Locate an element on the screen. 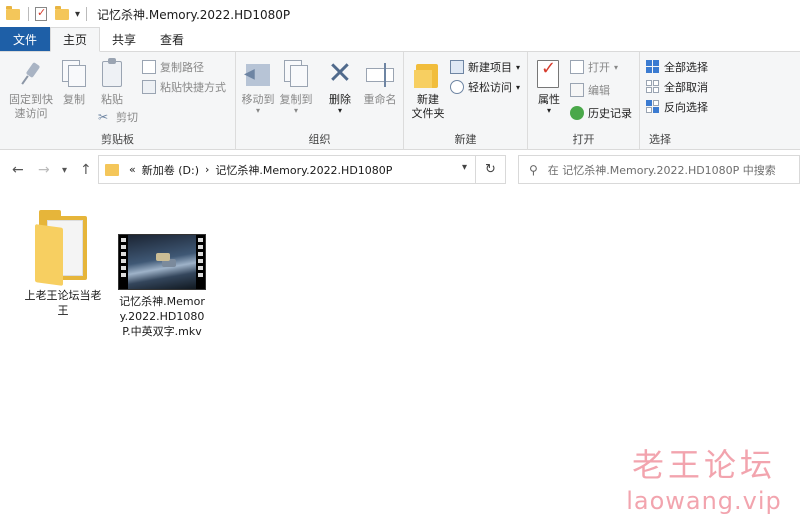 This screenshot has width=800, height=529. new-item-button: 新建项目 ▾ is located at coordinates (485, 67).